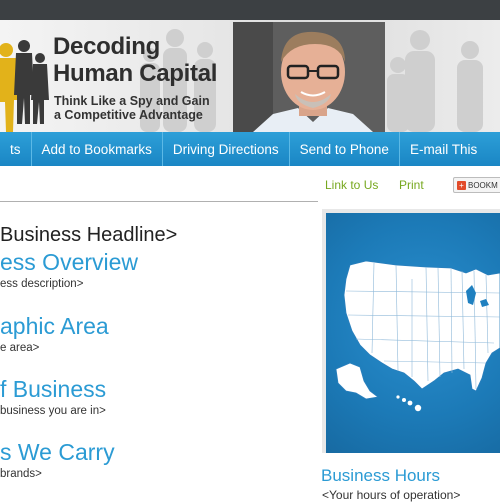  I want to click on nav-item-add-to-bookmarks: Add to Bookmarks, so click(97, 149).